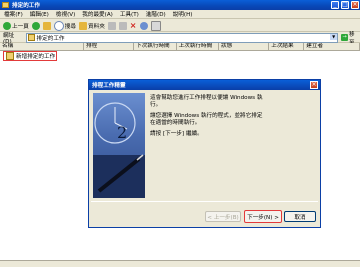  What do you see at coordinates (96, 26) in the screenshot?
I see `folders-label: 資料夾` at bounding box center [96, 26].